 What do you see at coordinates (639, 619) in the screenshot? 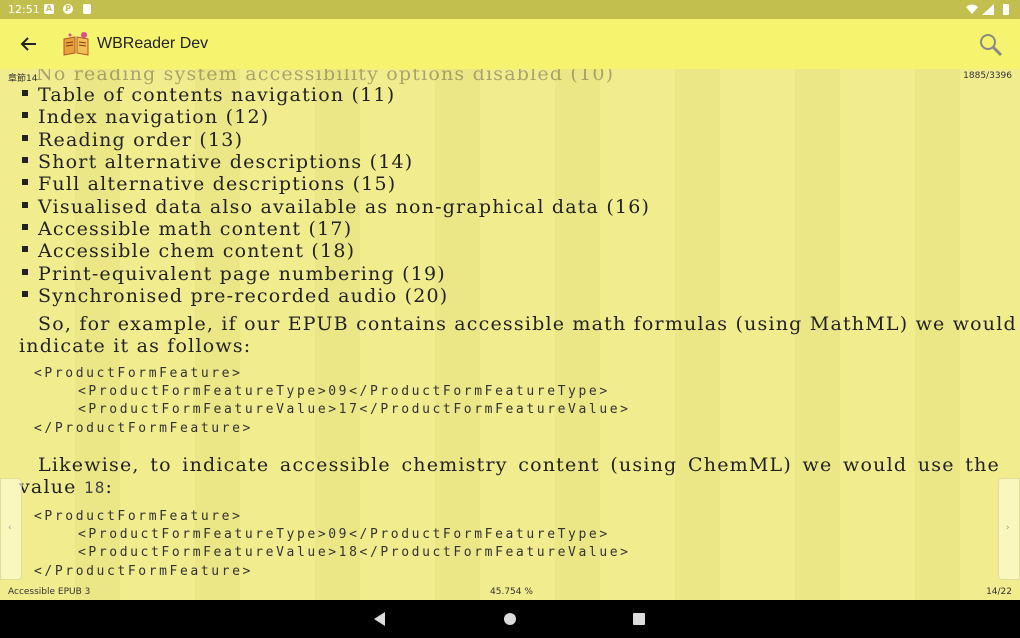
I see `recents-square-icon` at bounding box center [639, 619].